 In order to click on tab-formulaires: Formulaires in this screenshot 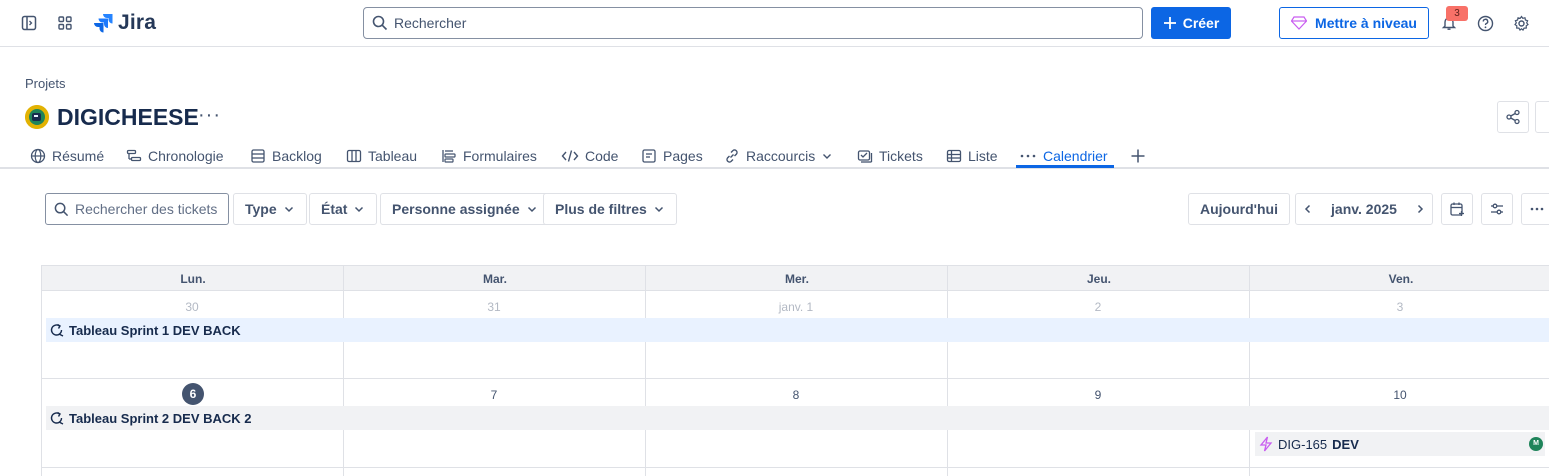, I will do `click(489, 156)`.